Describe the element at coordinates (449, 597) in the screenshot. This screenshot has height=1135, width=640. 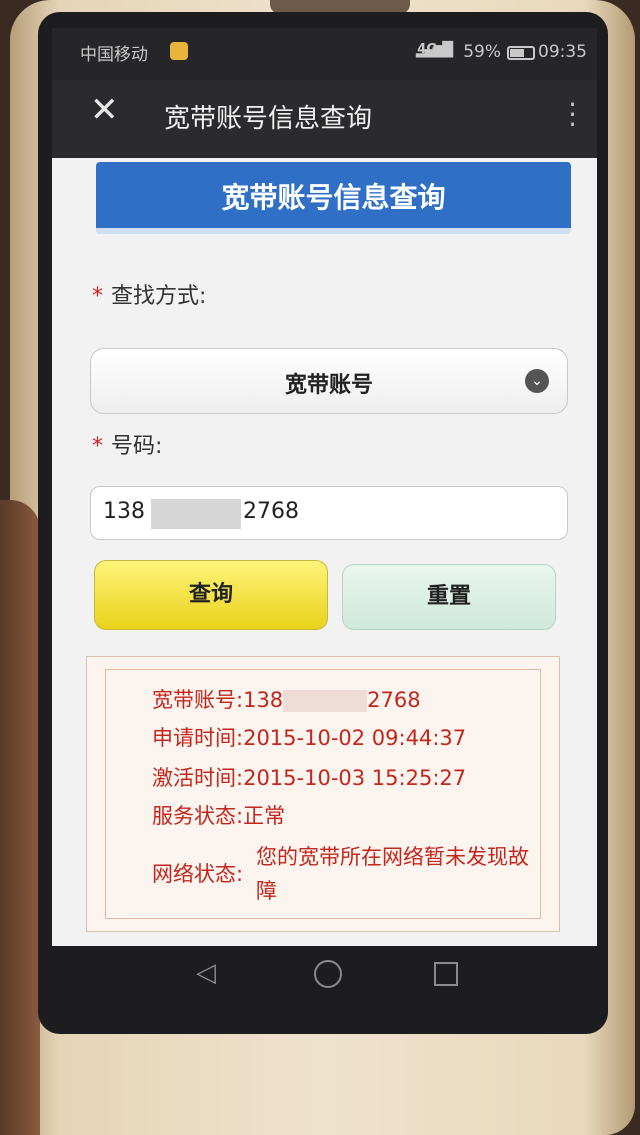
I see `reset-button: 重置` at that location.